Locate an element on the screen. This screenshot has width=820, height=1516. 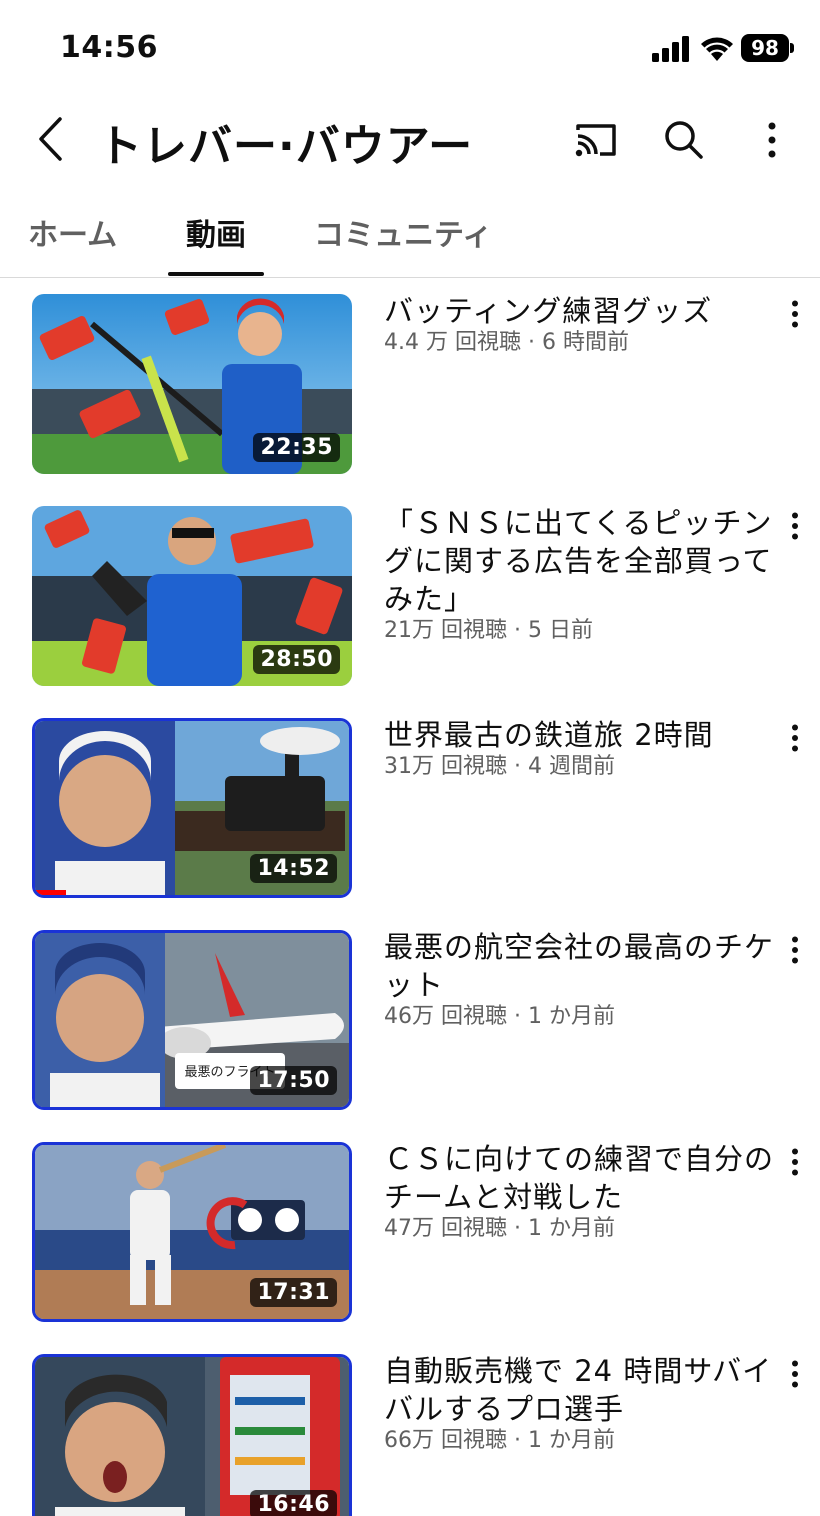
tab-home: ホーム is located at coordinates (72, 232).